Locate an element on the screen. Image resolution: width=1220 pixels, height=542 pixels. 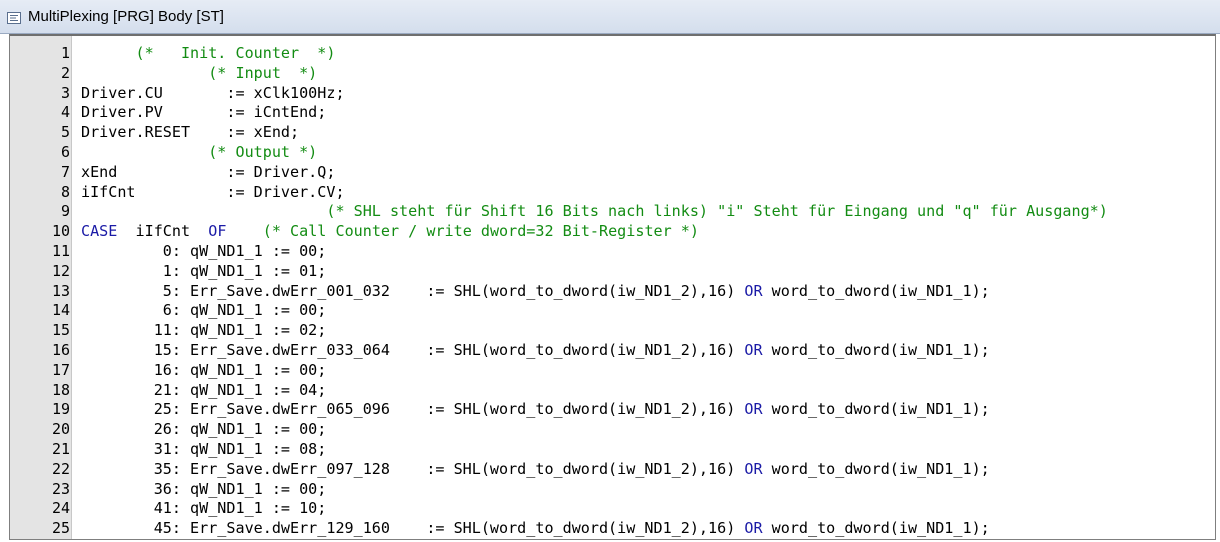
code-text: xEnd := Driver.Q; is located at coordinates (208, 173).